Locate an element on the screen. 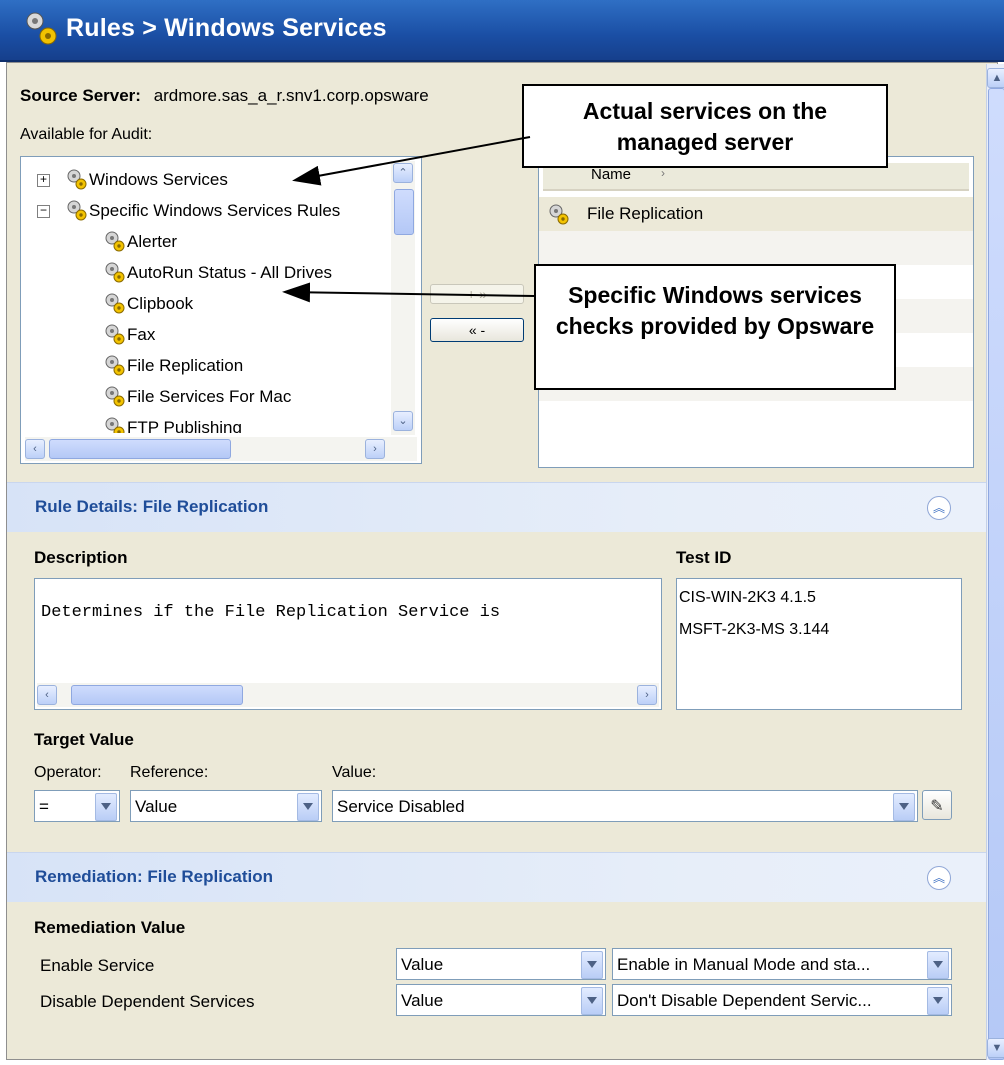 This screenshot has width=1004, height=1065. tree-scroll-down-icon: ⌄ is located at coordinates (403, 421).